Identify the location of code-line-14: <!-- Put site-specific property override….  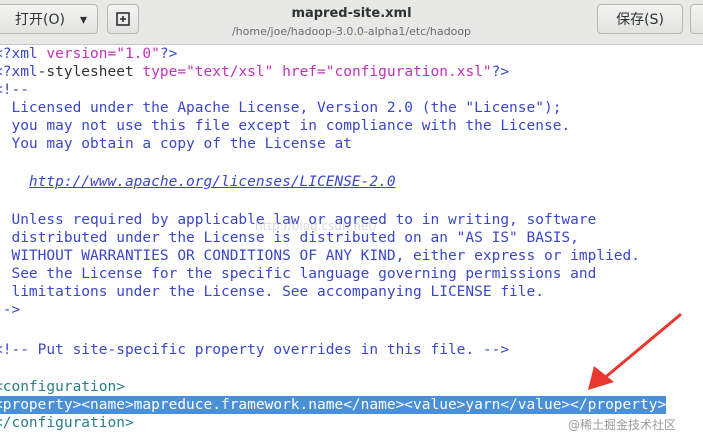
(255, 350).